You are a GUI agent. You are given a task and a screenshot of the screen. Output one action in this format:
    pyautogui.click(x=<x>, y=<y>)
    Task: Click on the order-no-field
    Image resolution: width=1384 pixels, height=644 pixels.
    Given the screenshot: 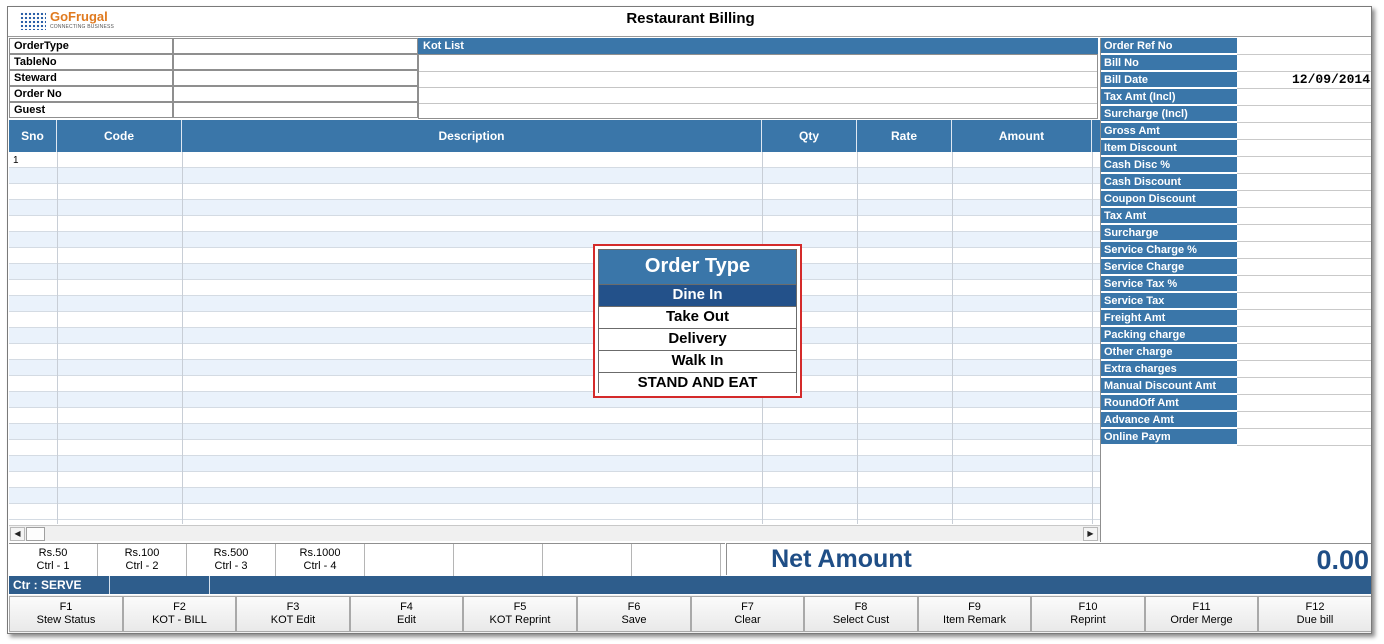 What is the action you would take?
    pyautogui.click(x=295, y=94)
    